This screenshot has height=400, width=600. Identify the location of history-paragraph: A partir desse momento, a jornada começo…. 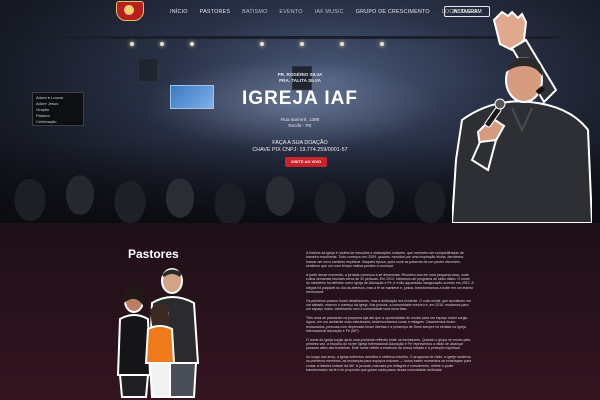
(390, 283).